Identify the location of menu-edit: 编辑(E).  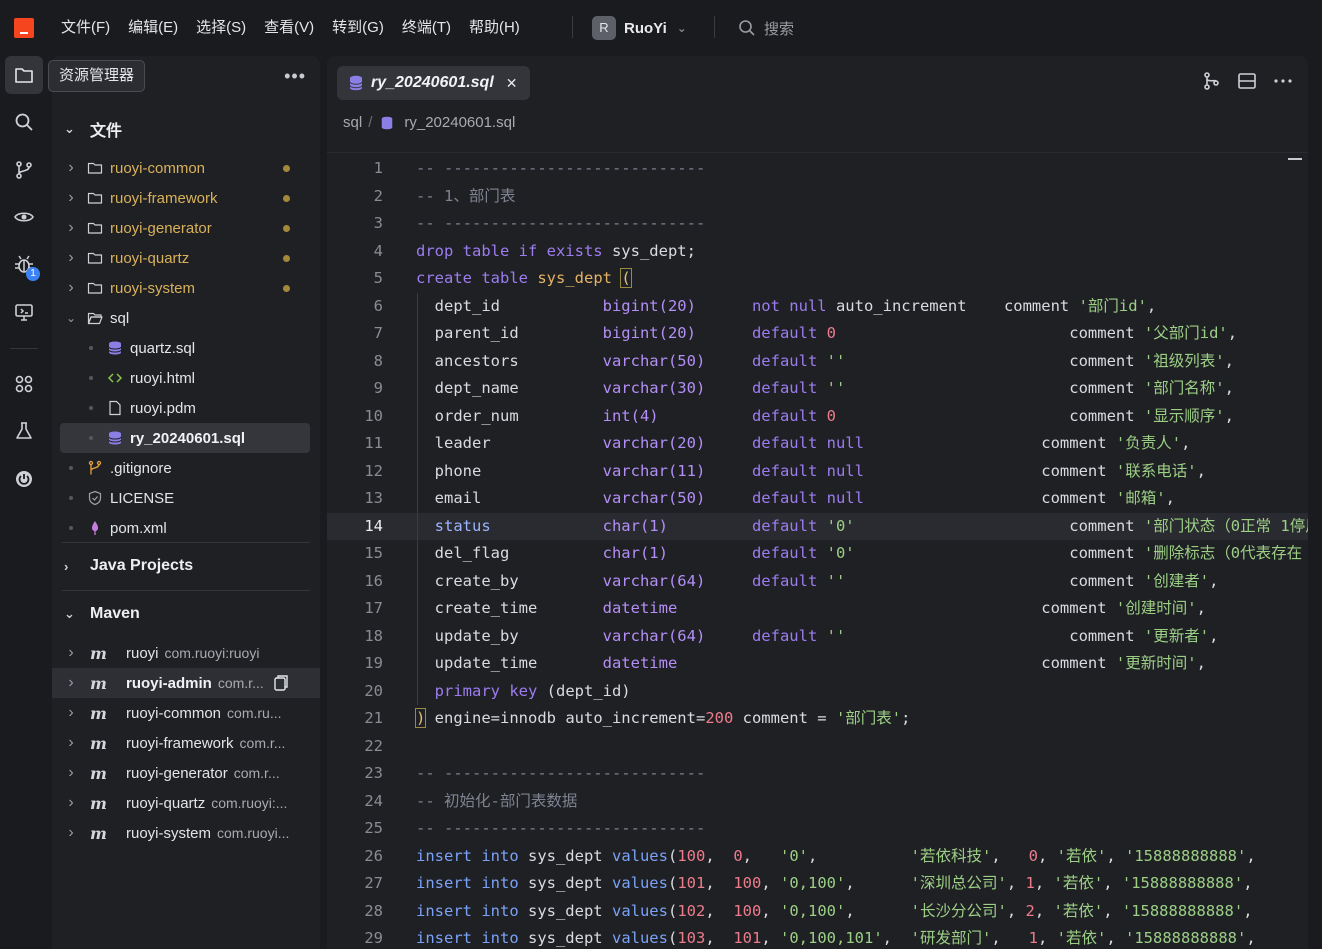
(153, 28).